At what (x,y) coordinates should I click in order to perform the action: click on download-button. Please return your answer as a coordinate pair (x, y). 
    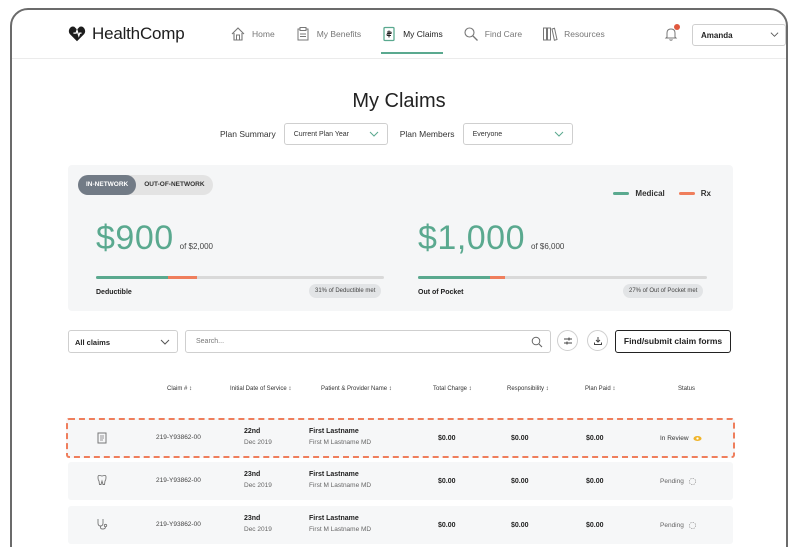
    Looking at the image, I should click on (597, 340).